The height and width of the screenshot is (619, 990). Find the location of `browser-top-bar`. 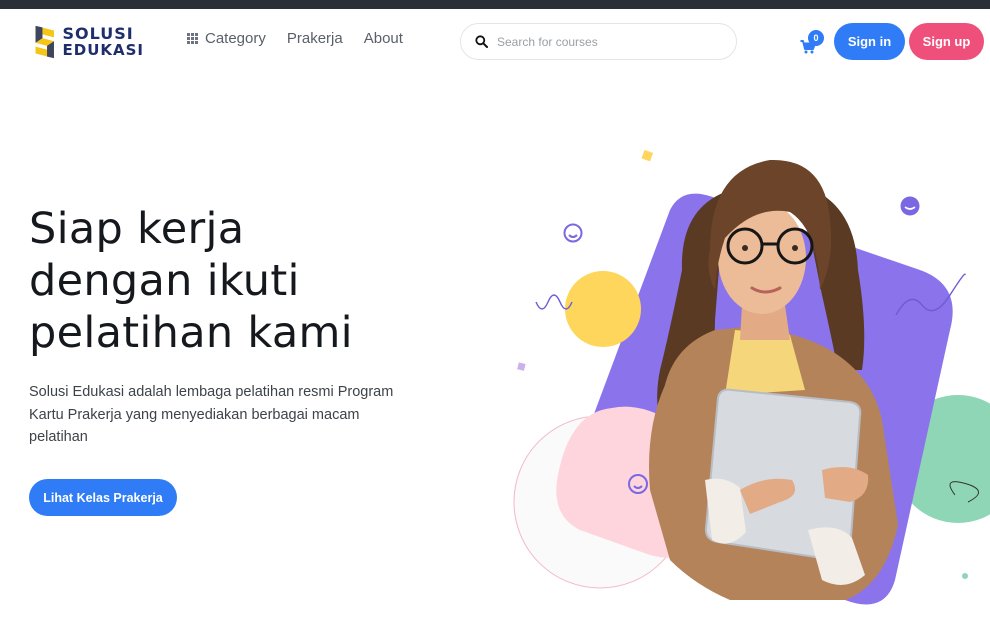

browser-top-bar is located at coordinates (495, 4).